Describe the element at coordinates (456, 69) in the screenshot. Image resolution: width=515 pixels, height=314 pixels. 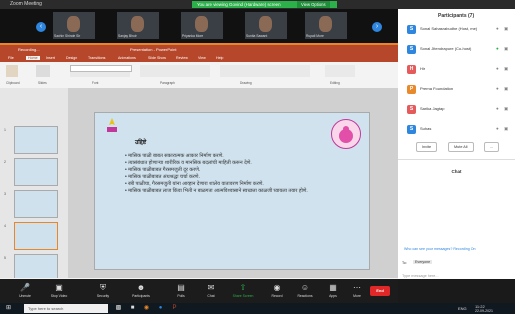
I see `participant-row: H Hir ● ▣` at that location.